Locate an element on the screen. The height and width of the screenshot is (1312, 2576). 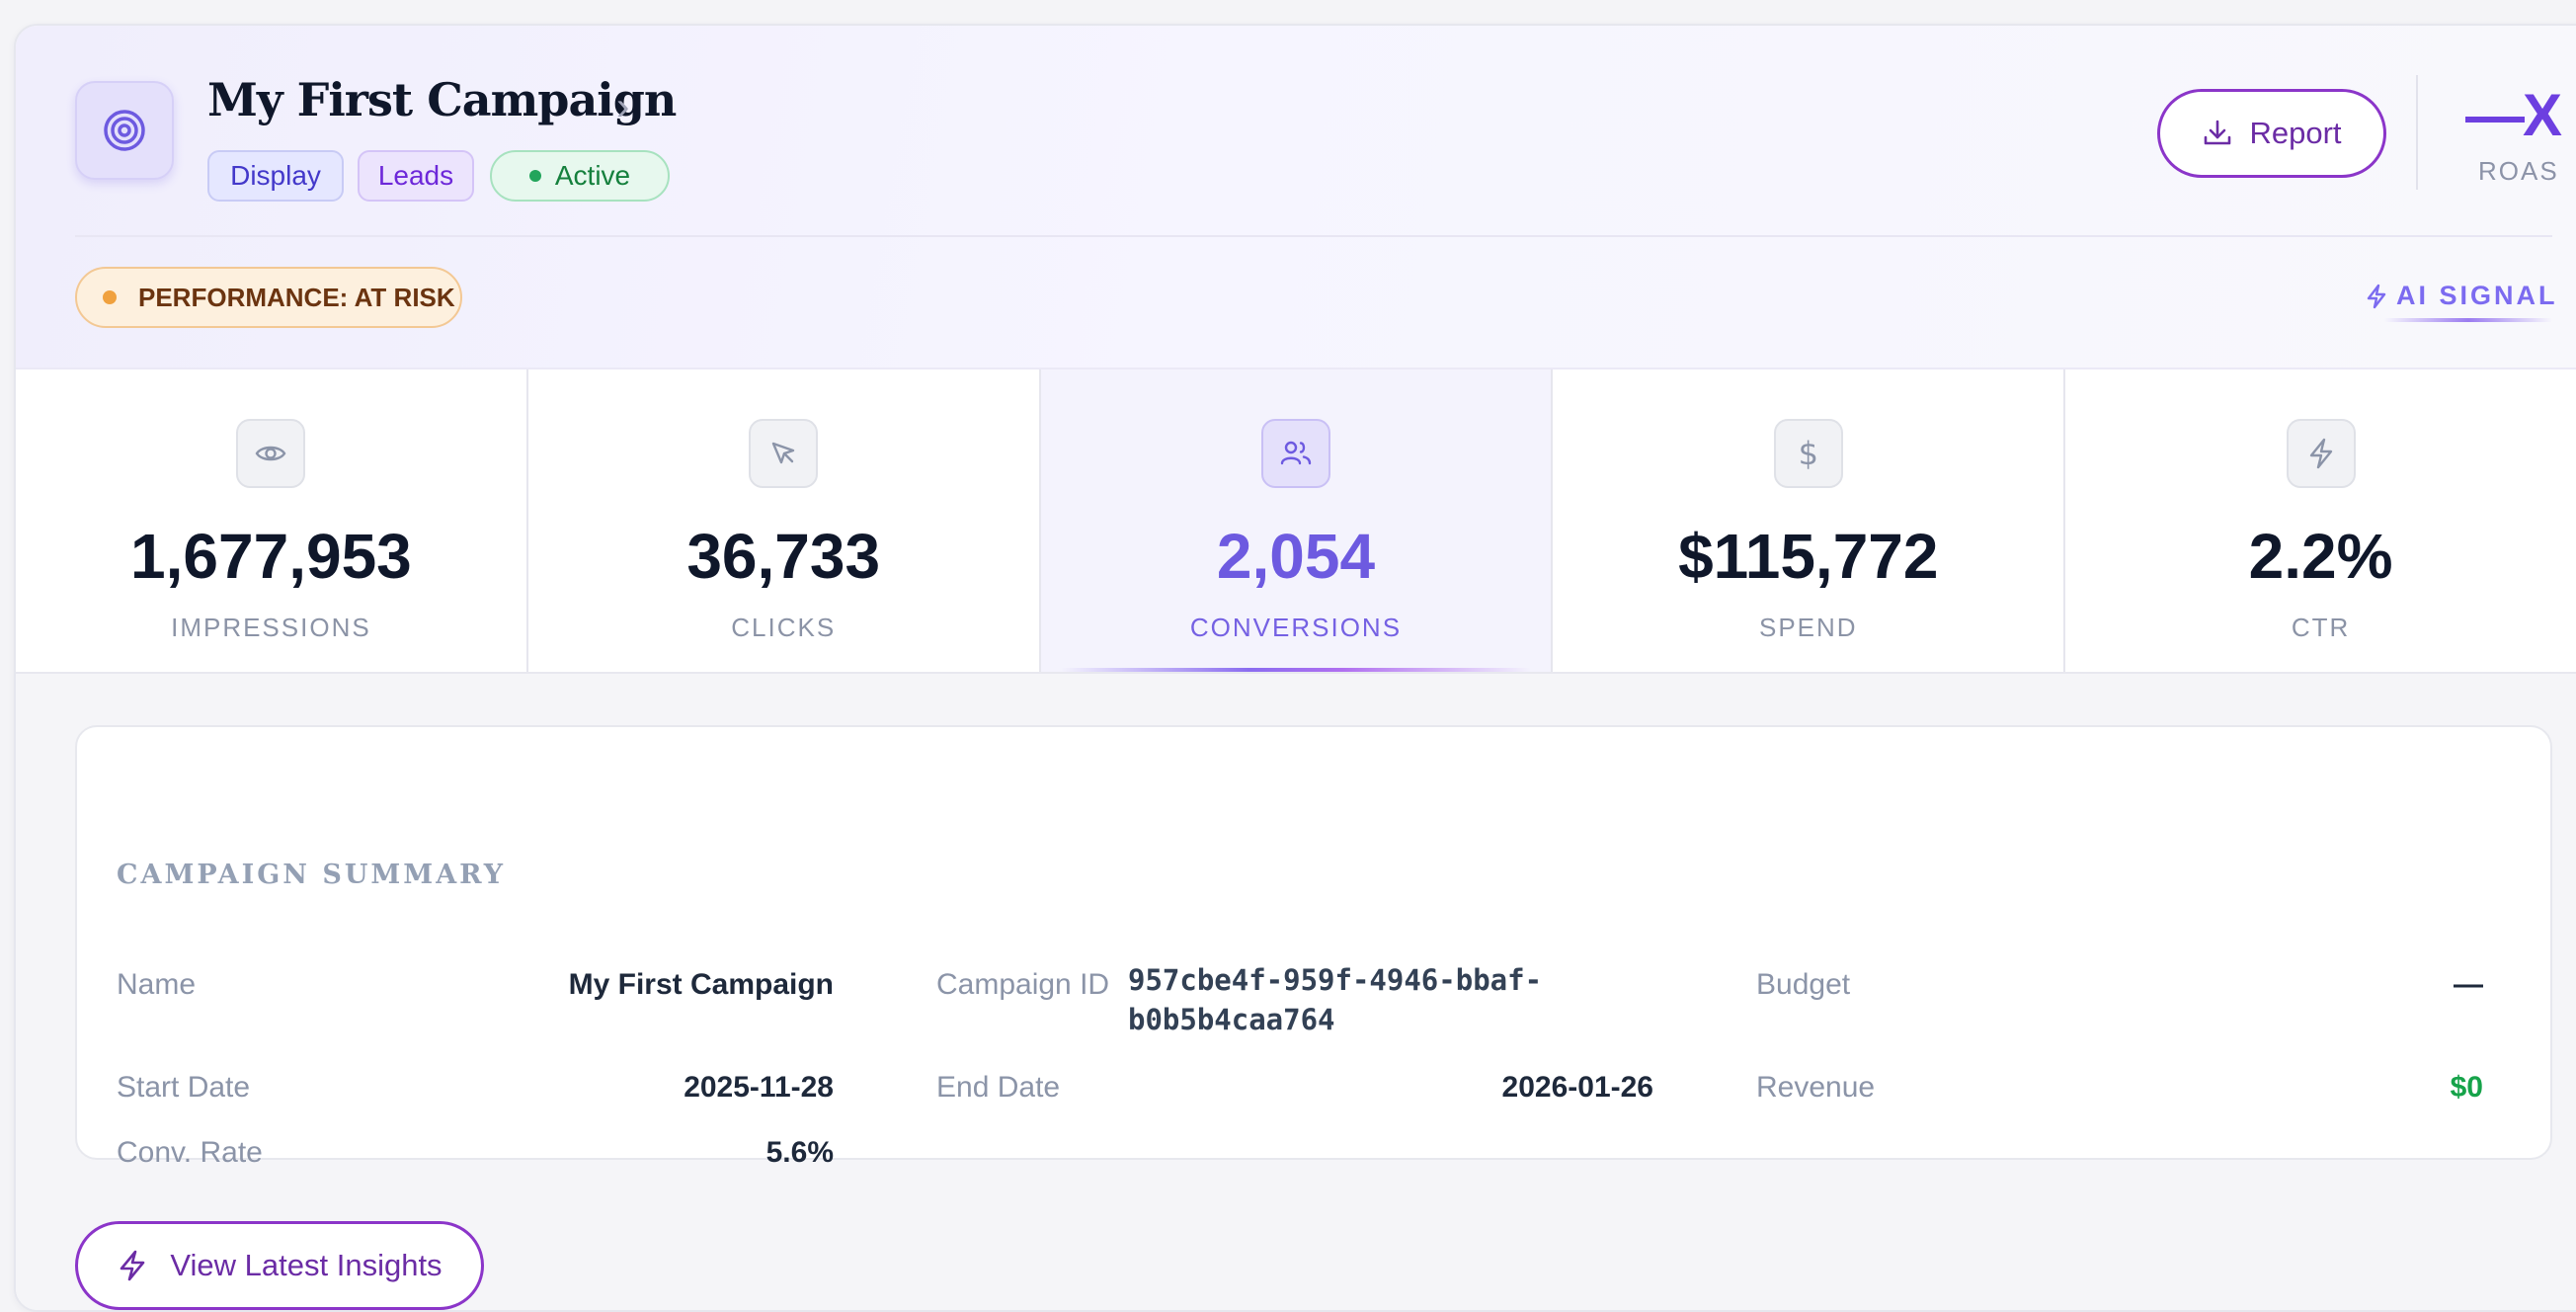
stat-ctr: 2.2% CTR is located at coordinates (2320, 520).